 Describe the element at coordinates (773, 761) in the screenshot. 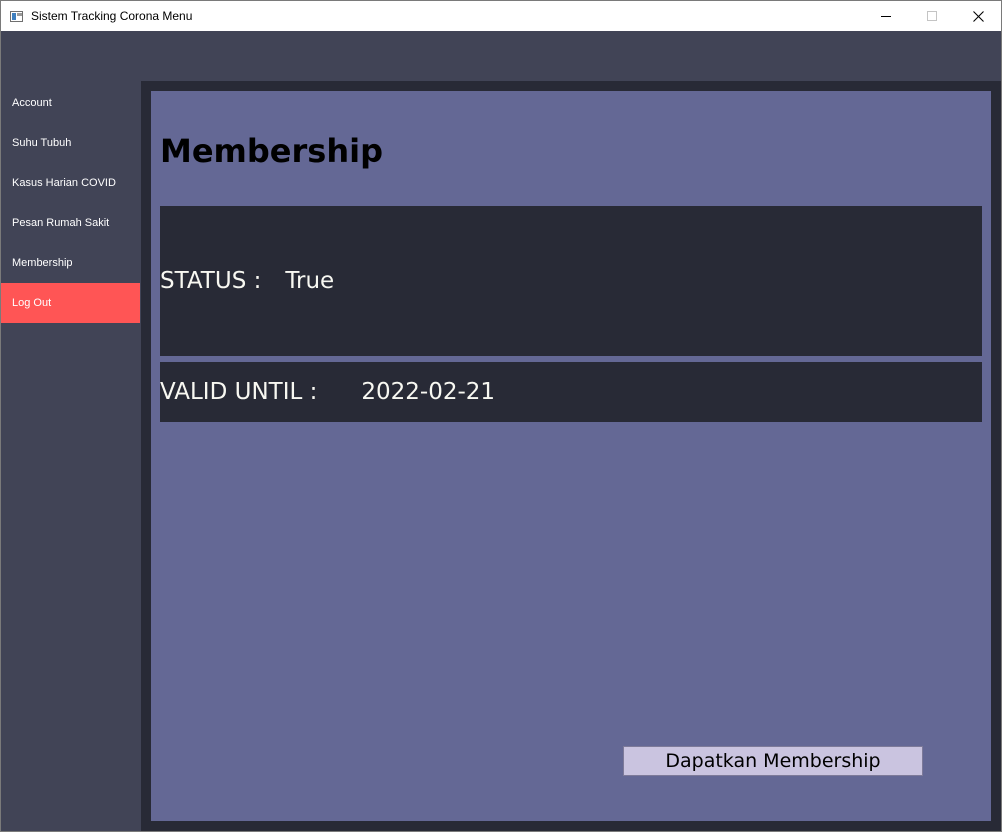

I see `get-membership-button: Dapatkan Membership` at that location.